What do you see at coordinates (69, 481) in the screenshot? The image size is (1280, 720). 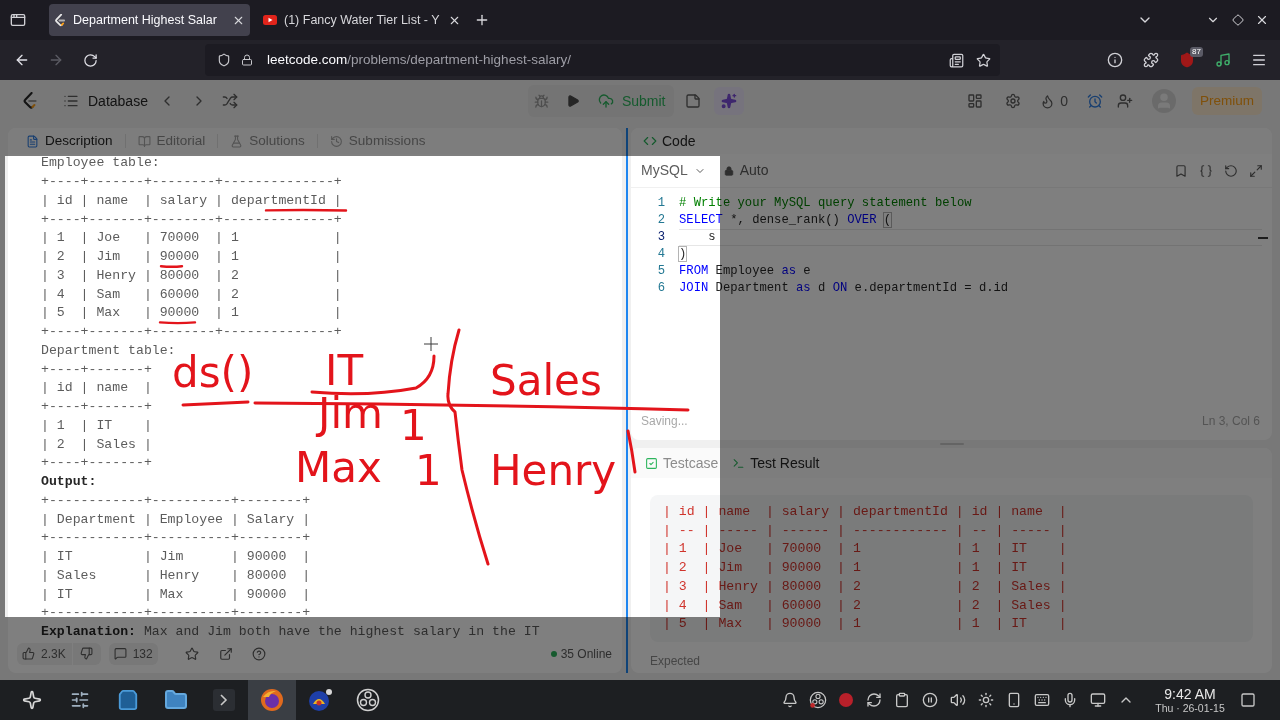 I see `section-label: Output:` at bounding box center [69, 481].